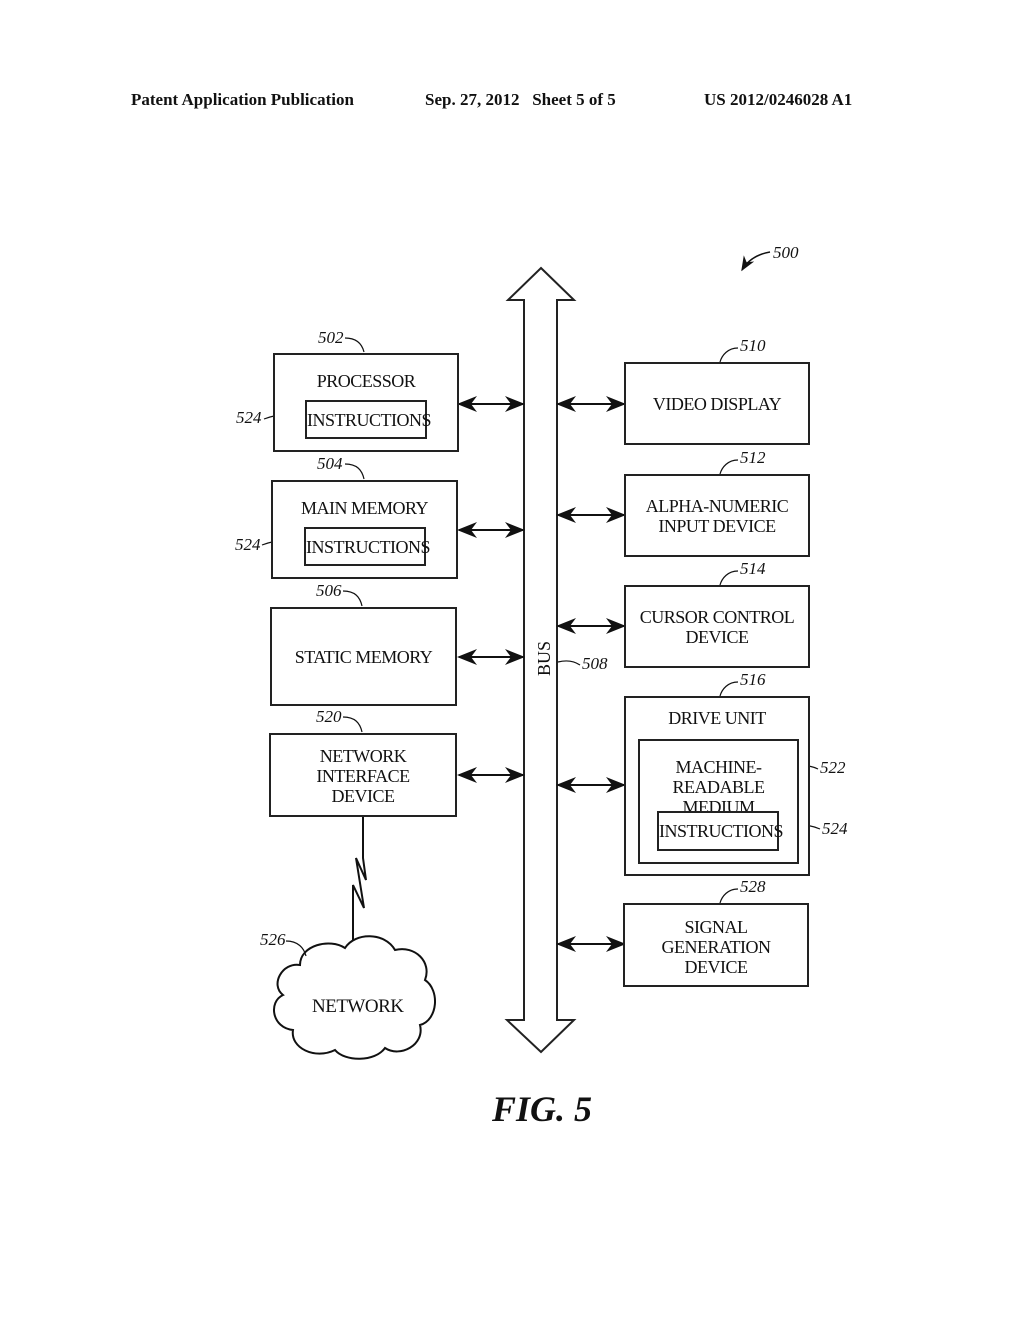 The image size is (1024, 1320). I want to click on wireless-link, so click(359, 881).